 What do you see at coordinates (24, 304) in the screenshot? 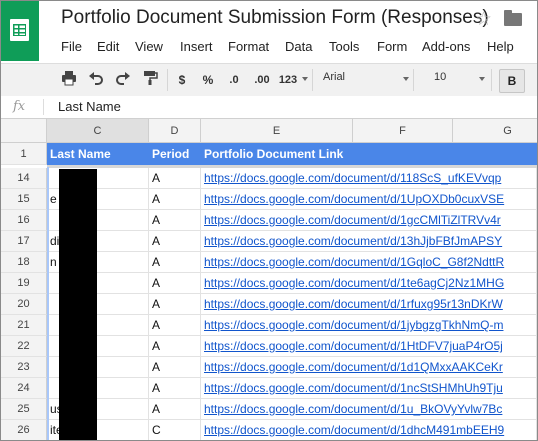
I see `row-header: 20` at bounding box center [24, 304].